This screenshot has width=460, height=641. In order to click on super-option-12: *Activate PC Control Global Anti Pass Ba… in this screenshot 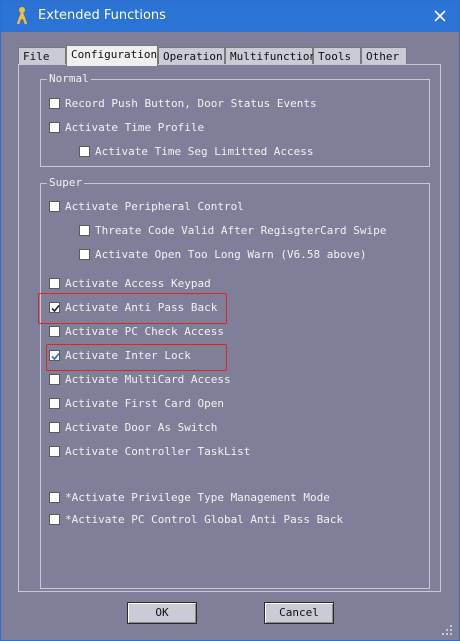, I will do `click(196, 519)`.